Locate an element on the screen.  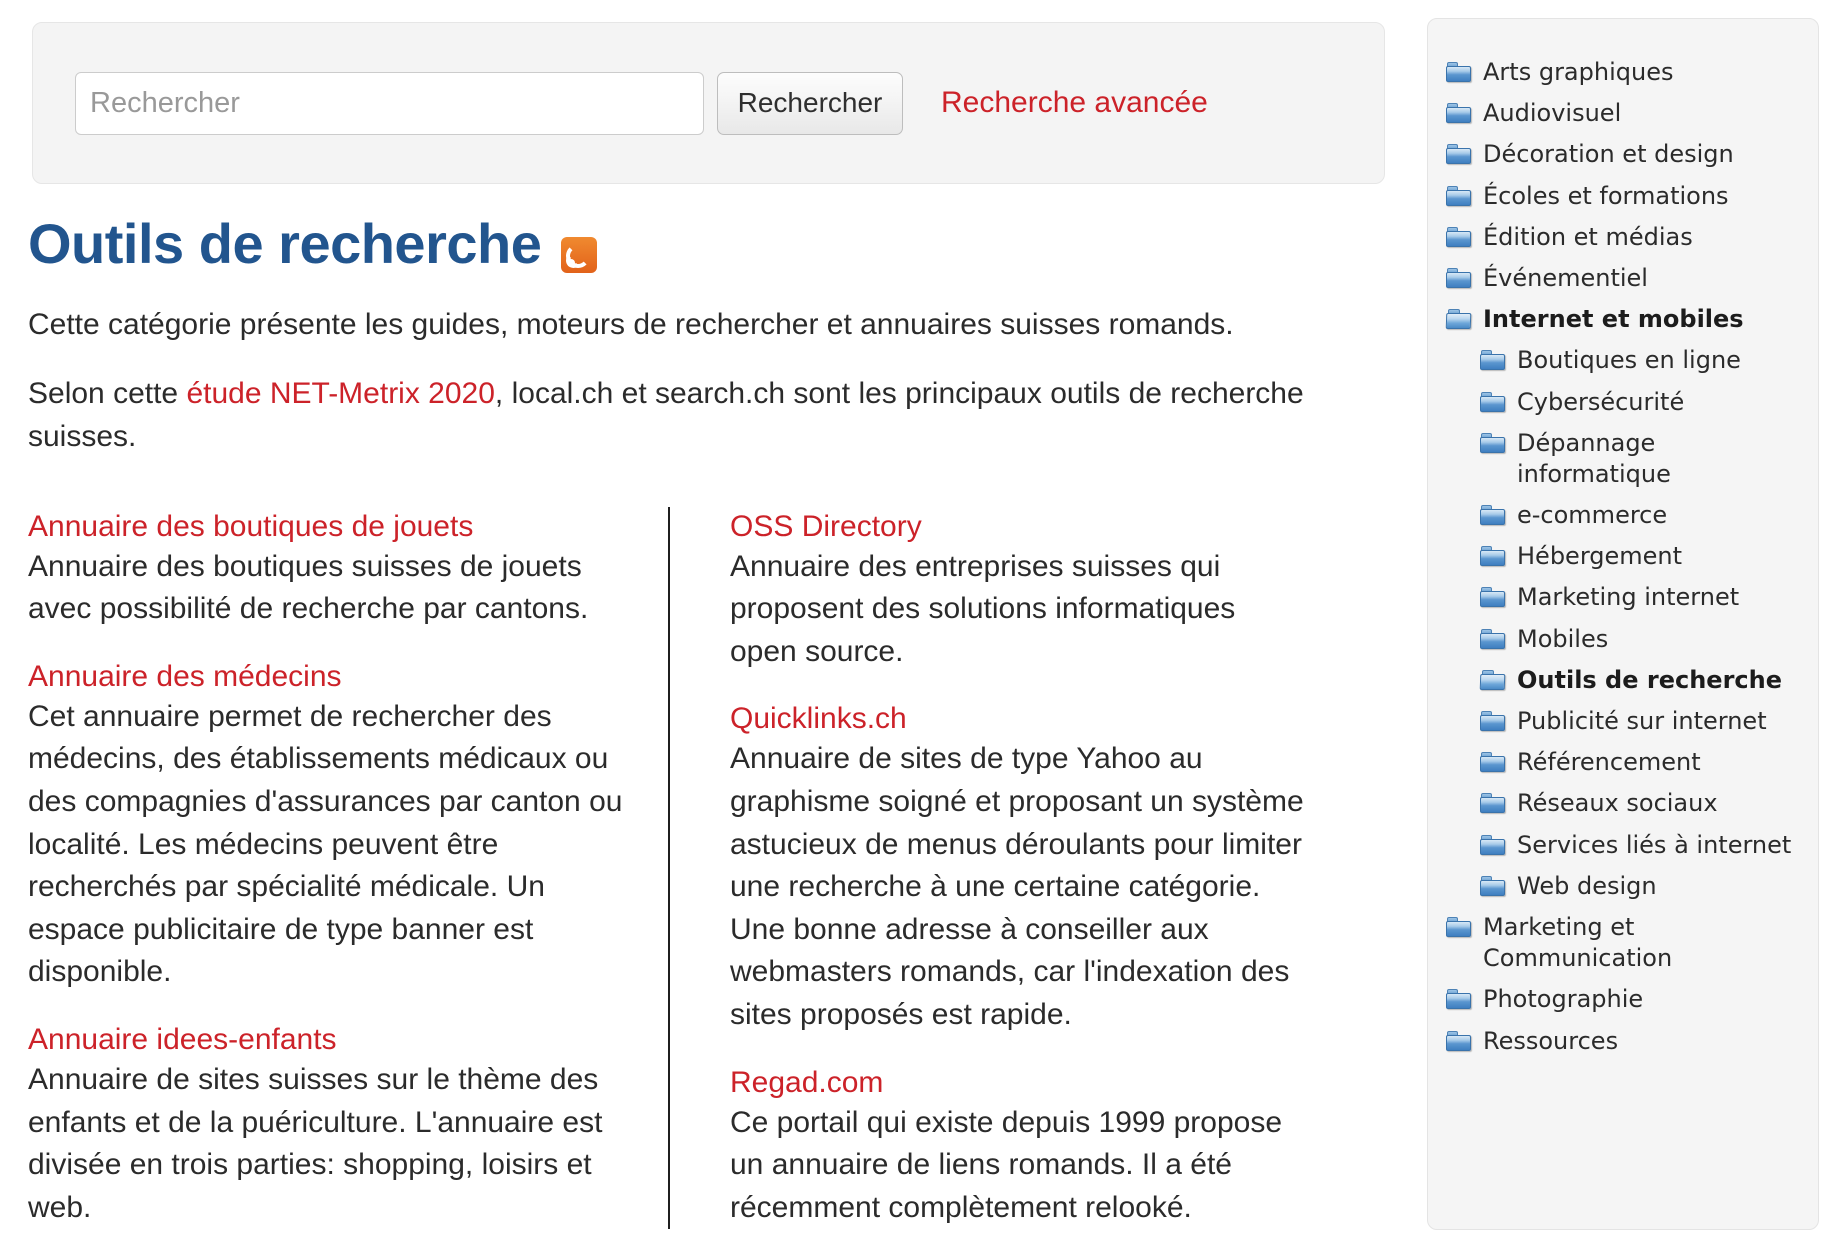
sidebar-item-mobiles: Mobiles is located at coordinates (1641, 639).